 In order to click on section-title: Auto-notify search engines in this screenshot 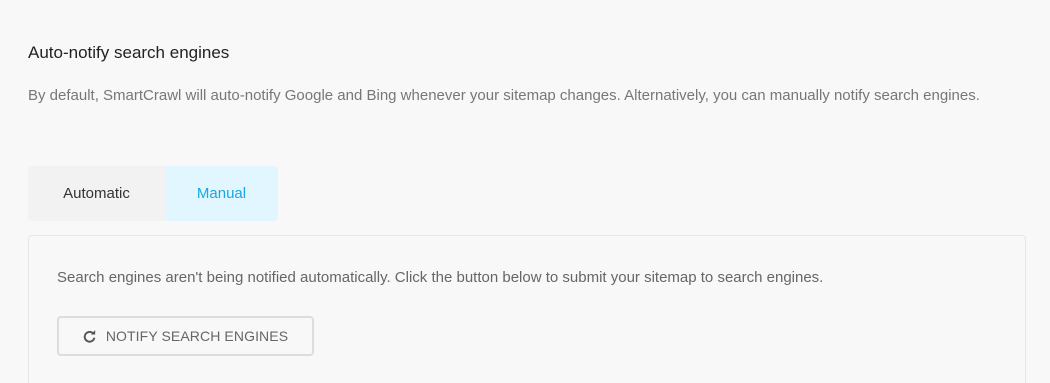, I will do `click(129, 52)`.